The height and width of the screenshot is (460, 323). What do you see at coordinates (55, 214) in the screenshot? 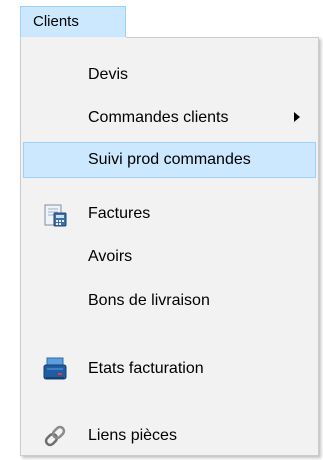
I see `invoice-calculator-icon` at bounding box center [55, 214].